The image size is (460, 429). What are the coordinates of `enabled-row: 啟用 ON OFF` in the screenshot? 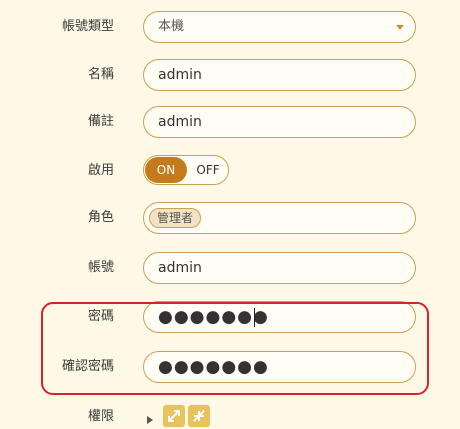 It's located at (230, 171).